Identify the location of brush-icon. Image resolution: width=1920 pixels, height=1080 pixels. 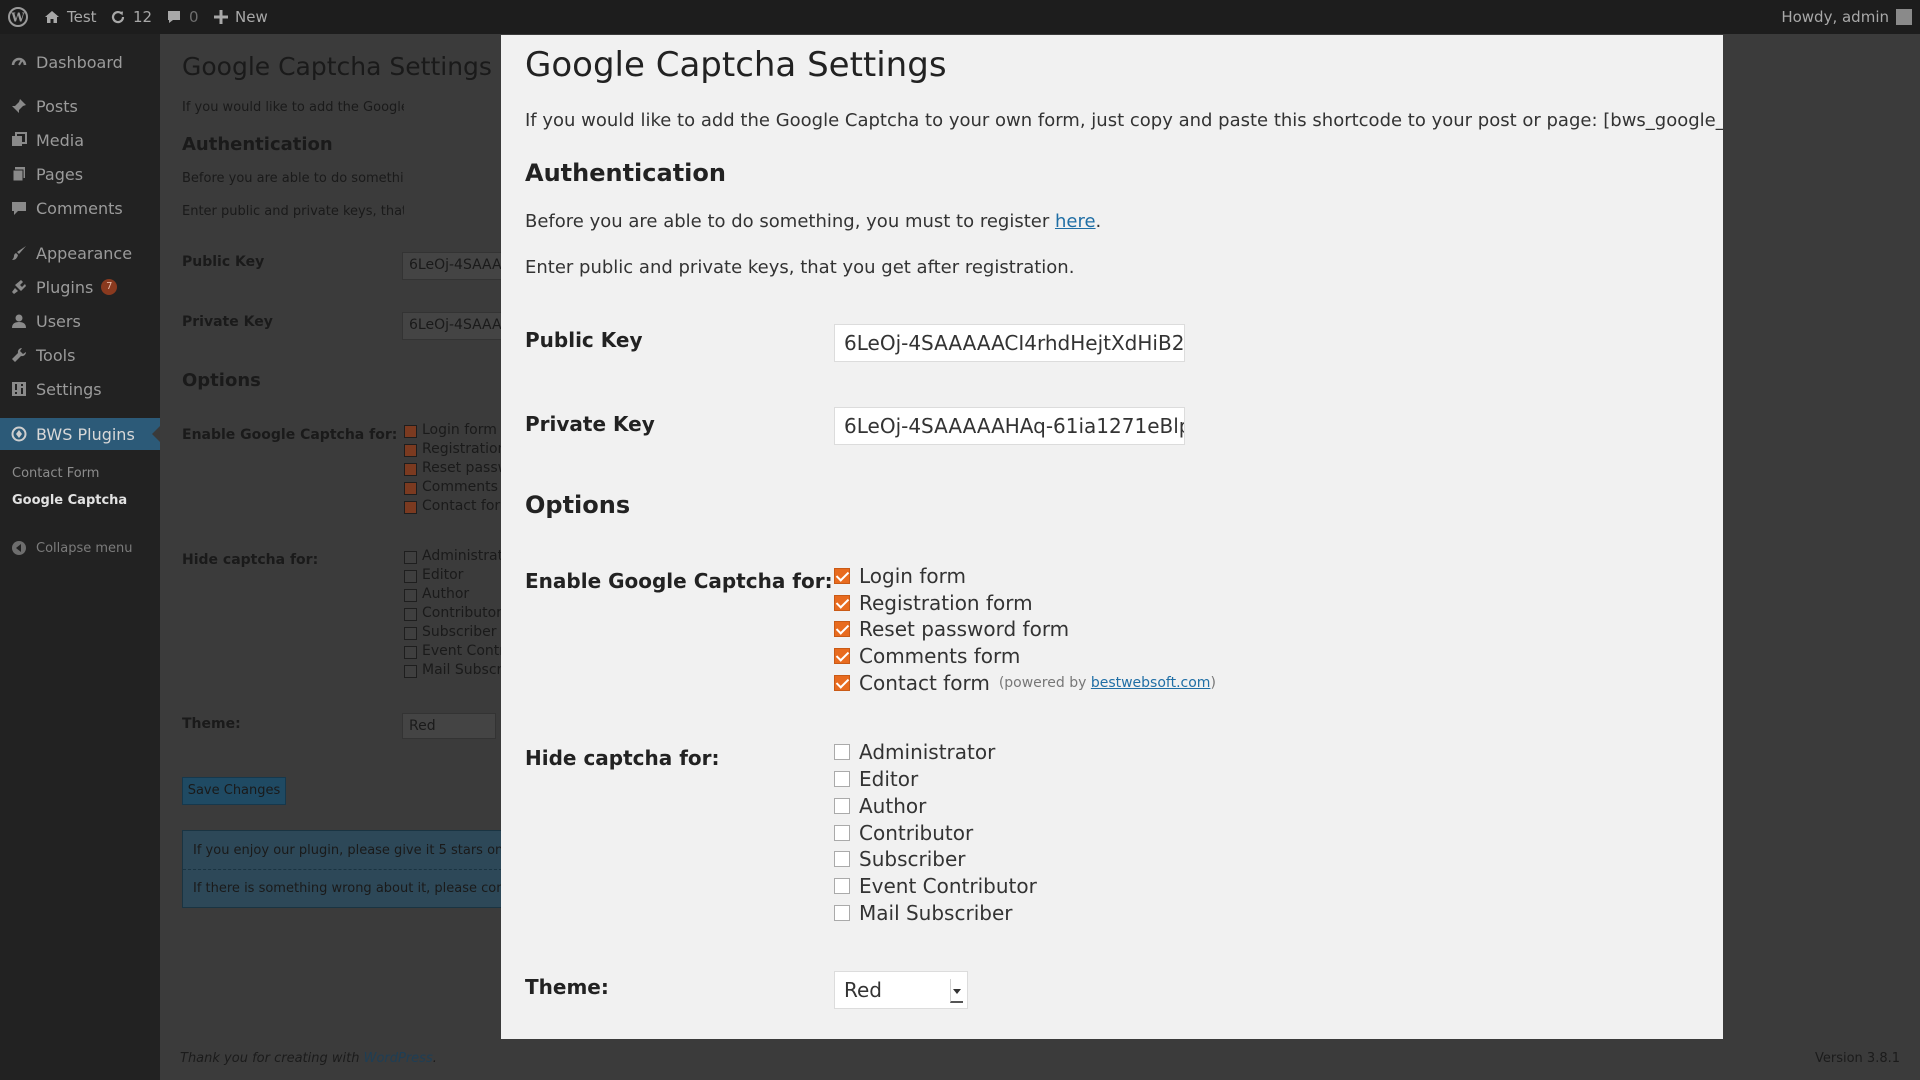
(19, 253).